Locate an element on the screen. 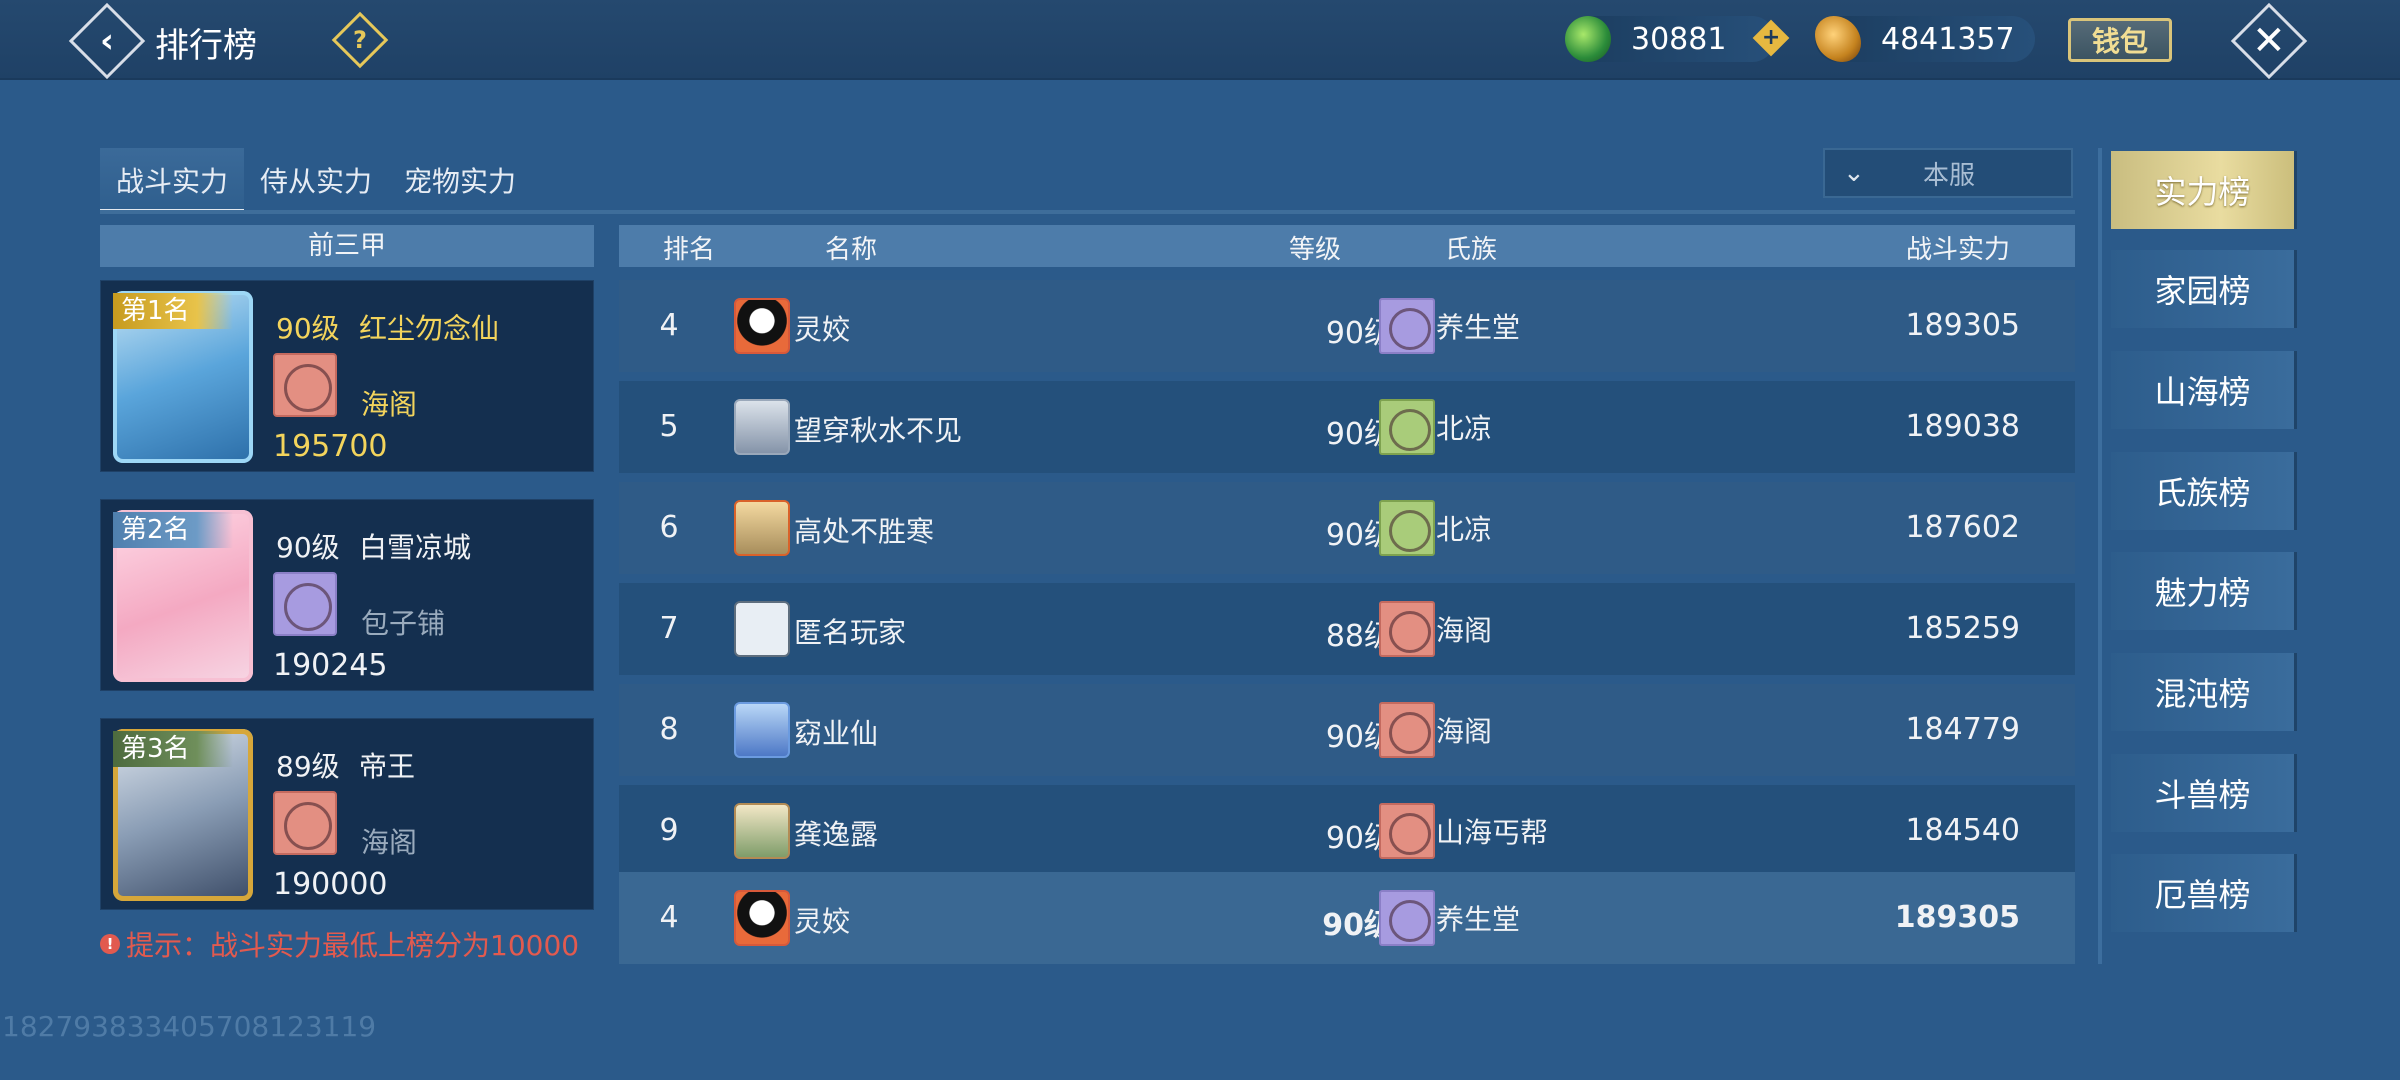  tip-text: 提示：战斗实力最低上榜分为10000 is located at coordinates (353, 945).